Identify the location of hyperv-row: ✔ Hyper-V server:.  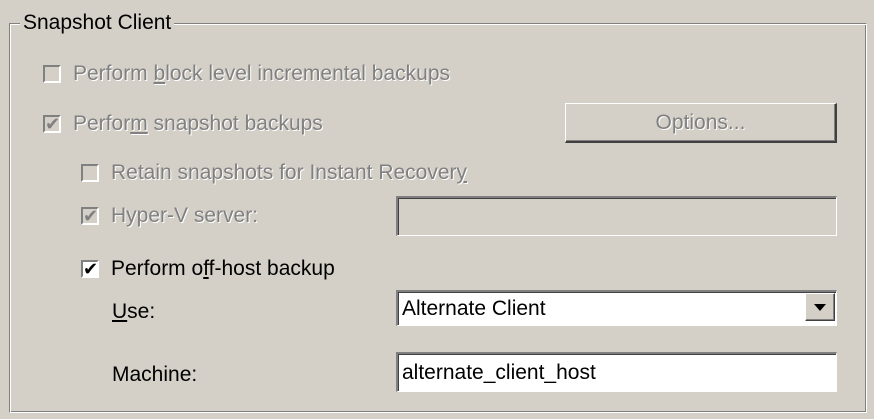
(169, 216).